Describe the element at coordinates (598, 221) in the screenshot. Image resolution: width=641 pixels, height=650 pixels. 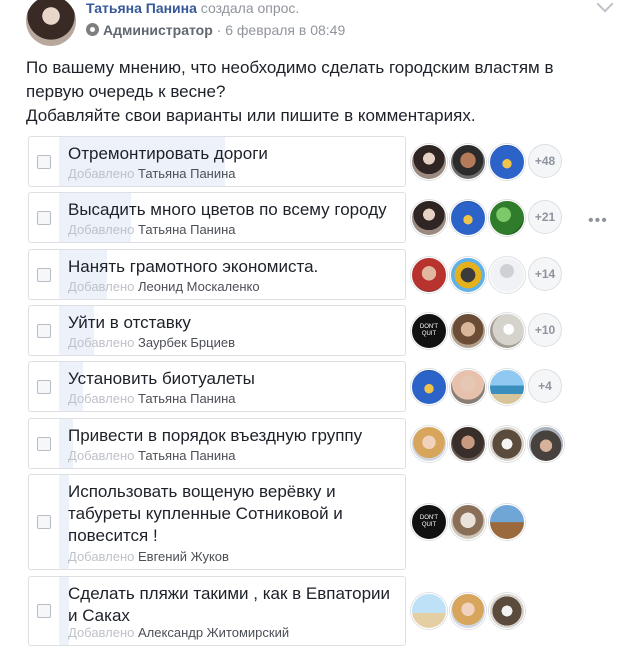
I see `more-options-icon: •••` at that location.